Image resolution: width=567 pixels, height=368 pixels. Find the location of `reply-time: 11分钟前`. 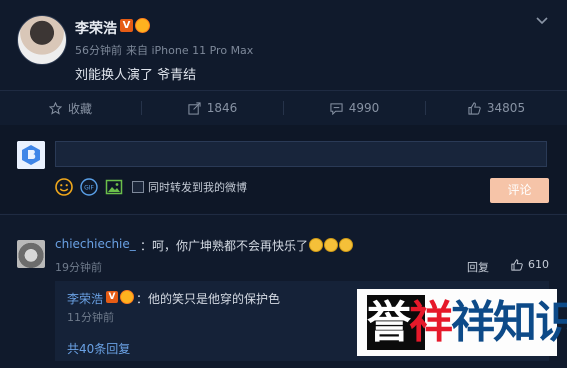

reply-time: 11分钟前 is located at coordinates (90, 317).